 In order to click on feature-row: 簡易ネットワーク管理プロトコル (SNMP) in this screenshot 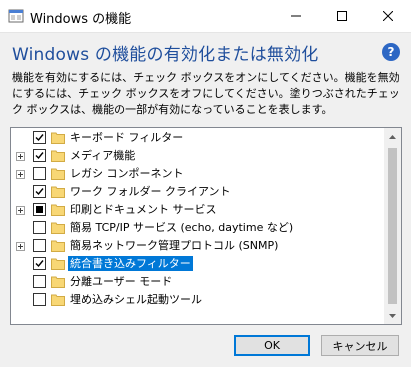, I will do `click(197, 246)`.